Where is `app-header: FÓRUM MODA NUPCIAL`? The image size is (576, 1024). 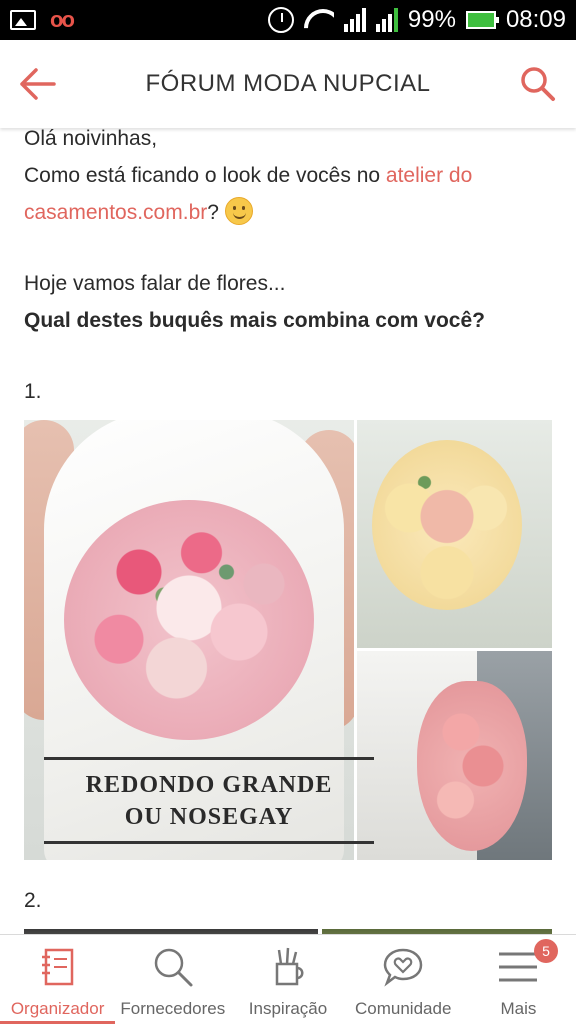 app-header: FÓRUM MODA NUPCIAL is located at coordinates (288, 84).